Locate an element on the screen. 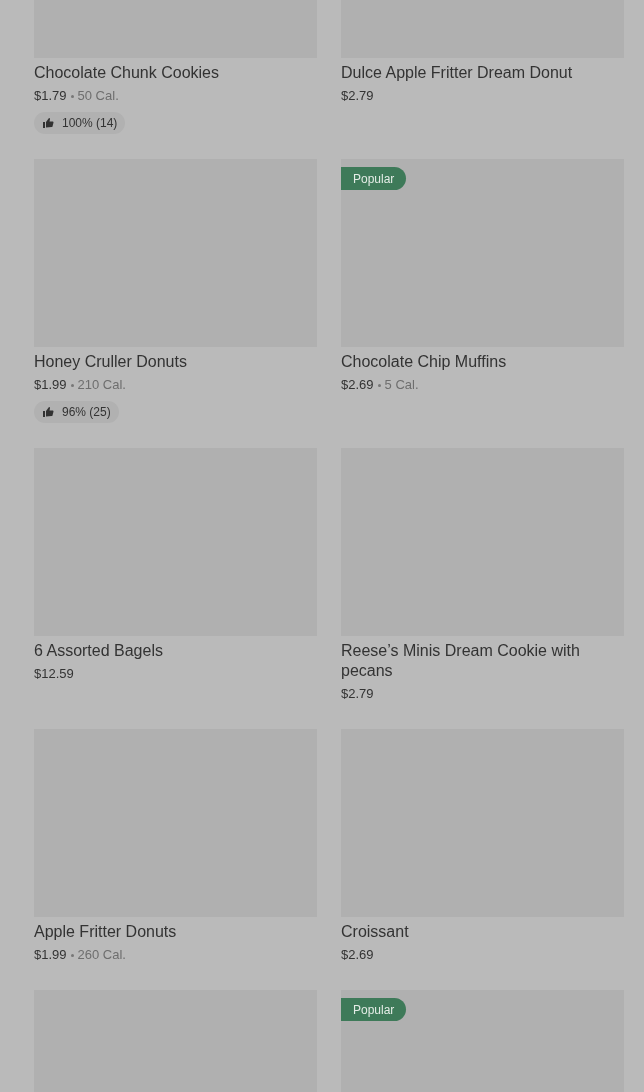 This screenshot has height=1092, width=644. item-name: Reese’s Minis Dream Cookie with pecans is located at coordinates (482, 661).